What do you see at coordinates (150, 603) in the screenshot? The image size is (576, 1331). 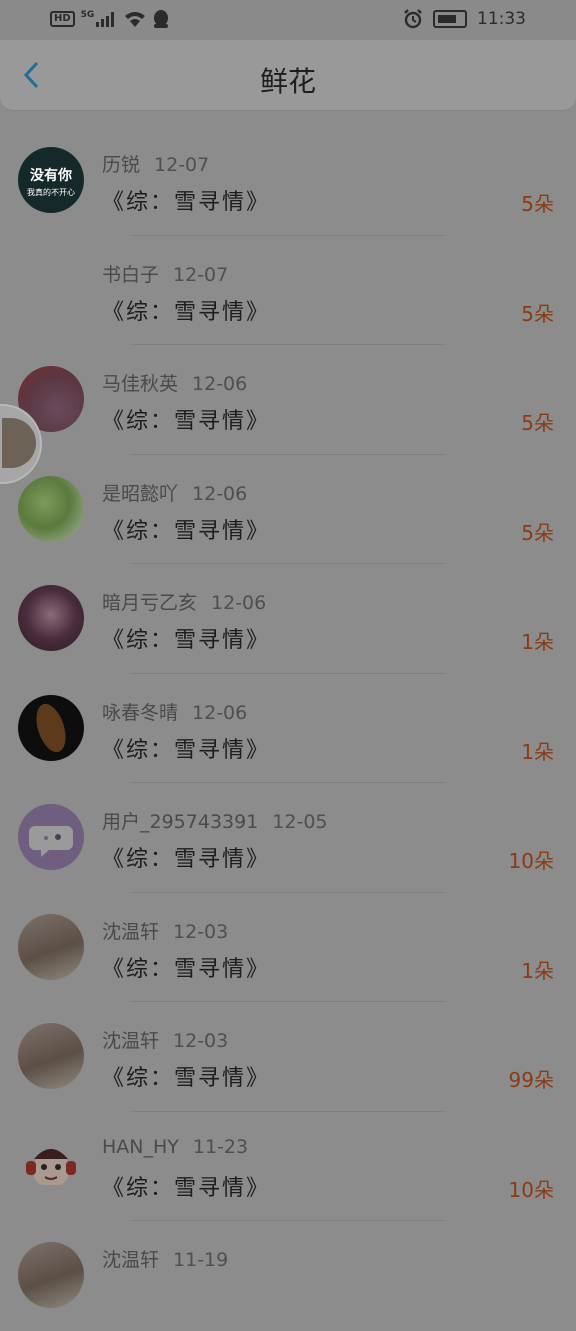 I see `user-name: 暗月亏乙亥` at bounding box center [150, 603].